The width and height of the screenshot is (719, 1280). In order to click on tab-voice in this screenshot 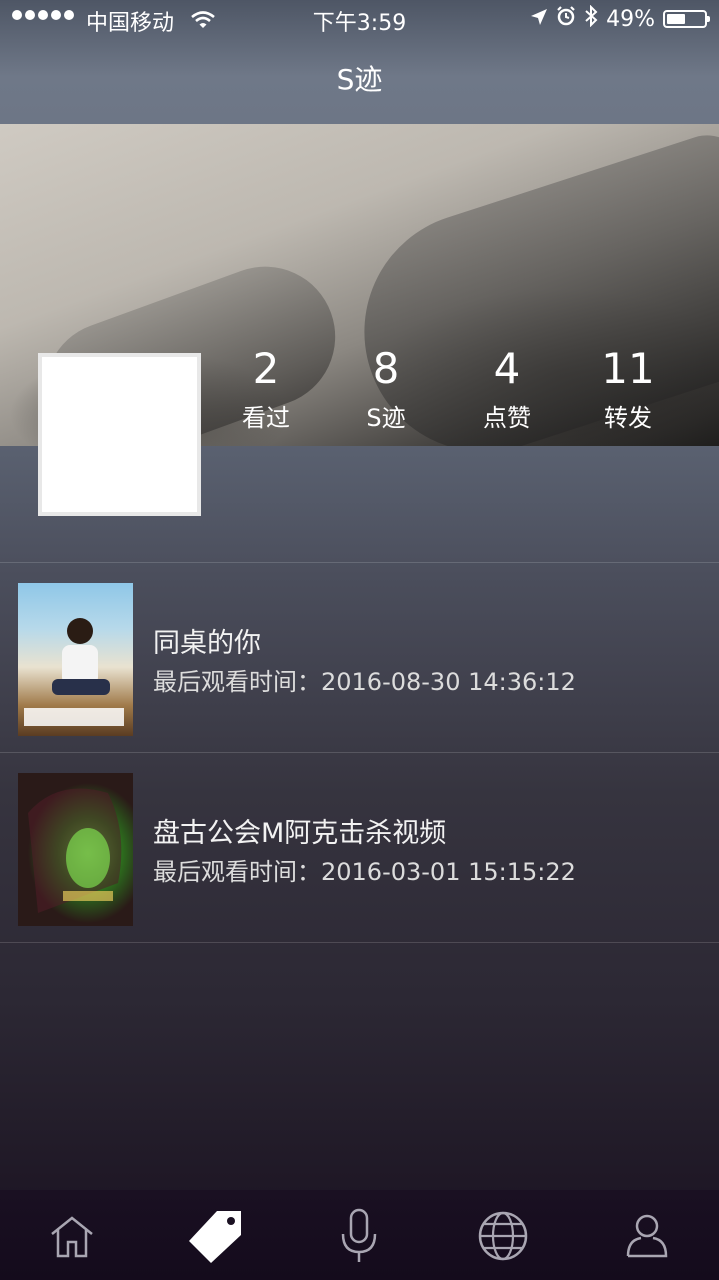, I will do `click(359, 1238)`.